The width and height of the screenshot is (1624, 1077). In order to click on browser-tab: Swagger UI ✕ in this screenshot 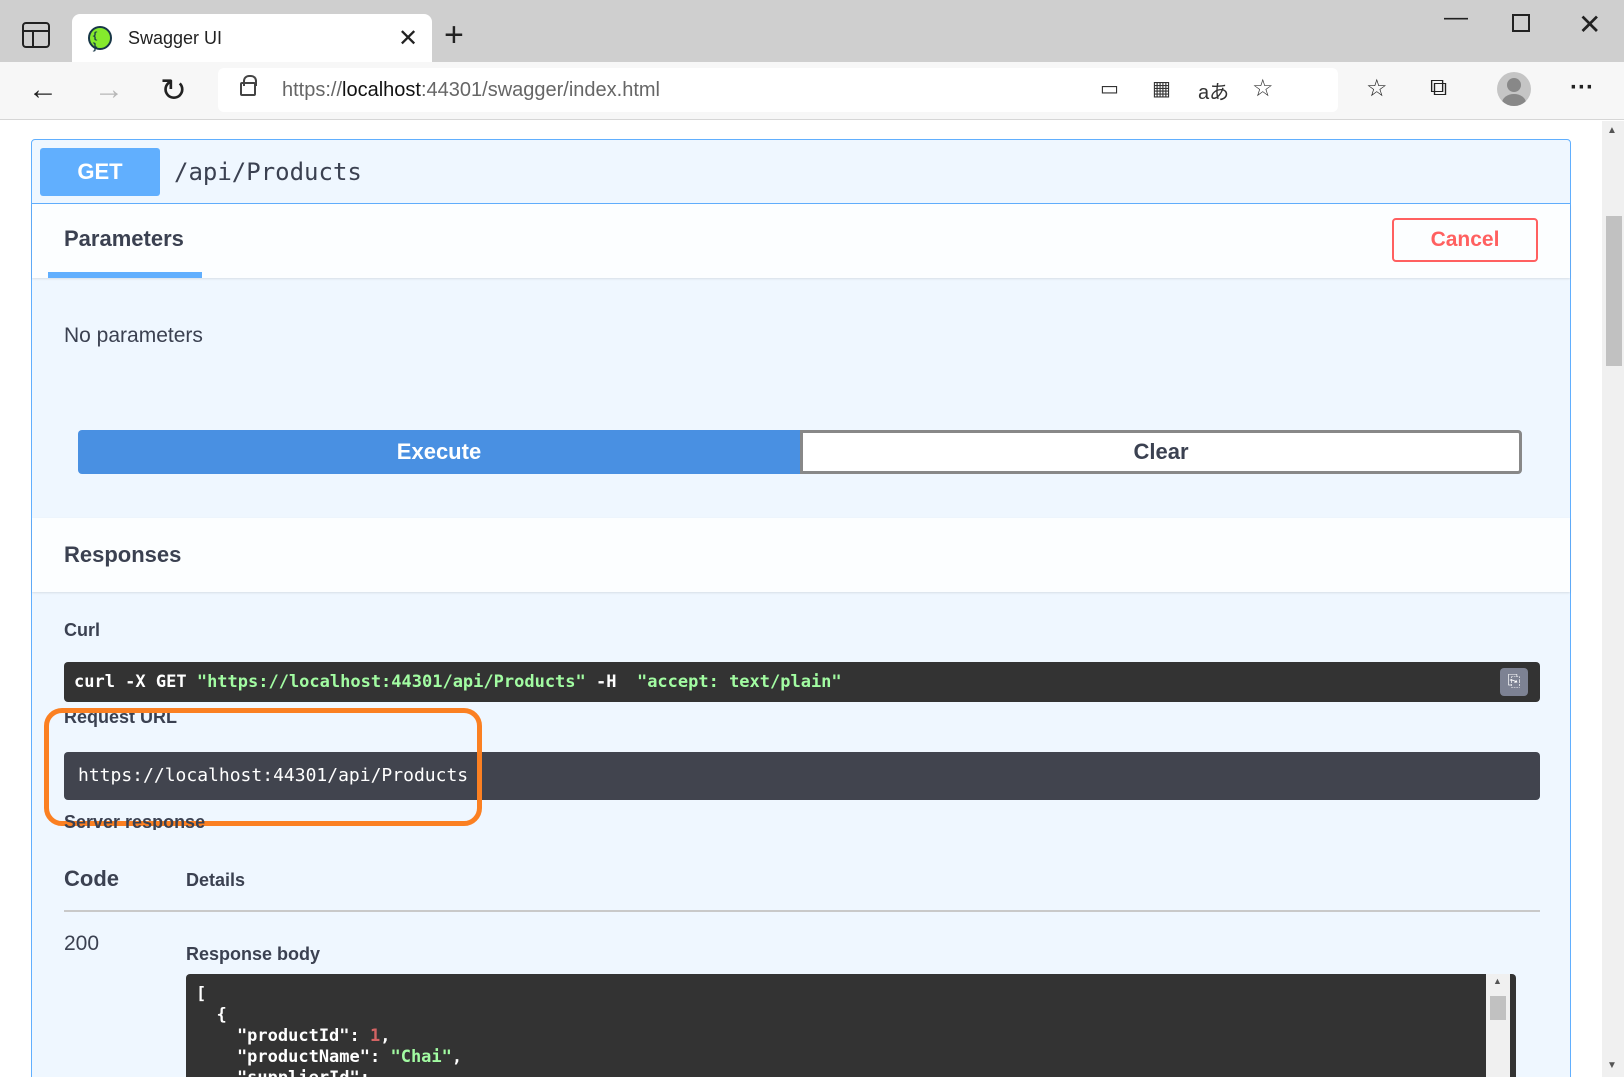, I will do `click(252, 38)`.